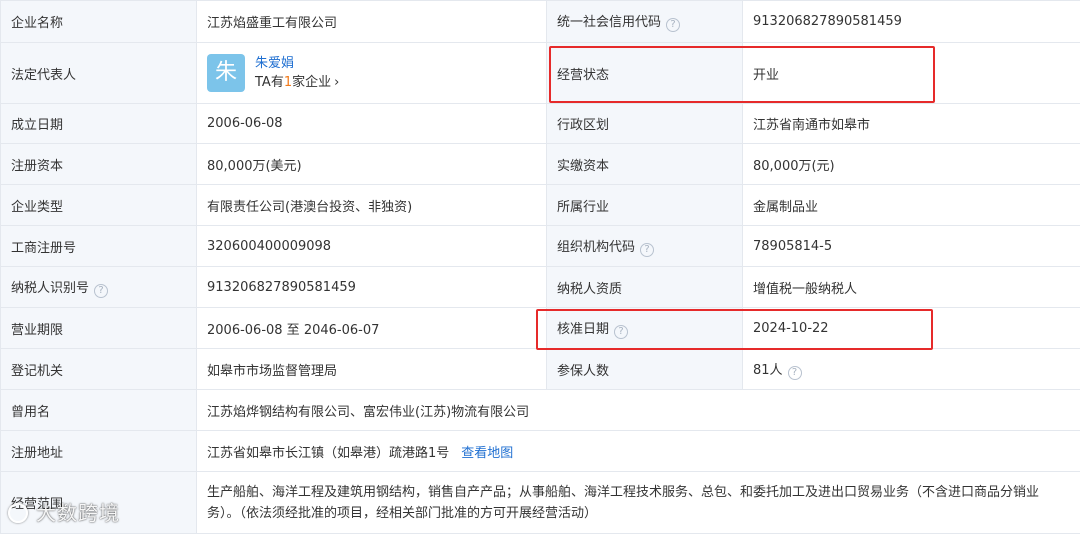 This screenshot has height=534, width=1080. I want to click on chevron-right-icon: ›, so click(337, 82).